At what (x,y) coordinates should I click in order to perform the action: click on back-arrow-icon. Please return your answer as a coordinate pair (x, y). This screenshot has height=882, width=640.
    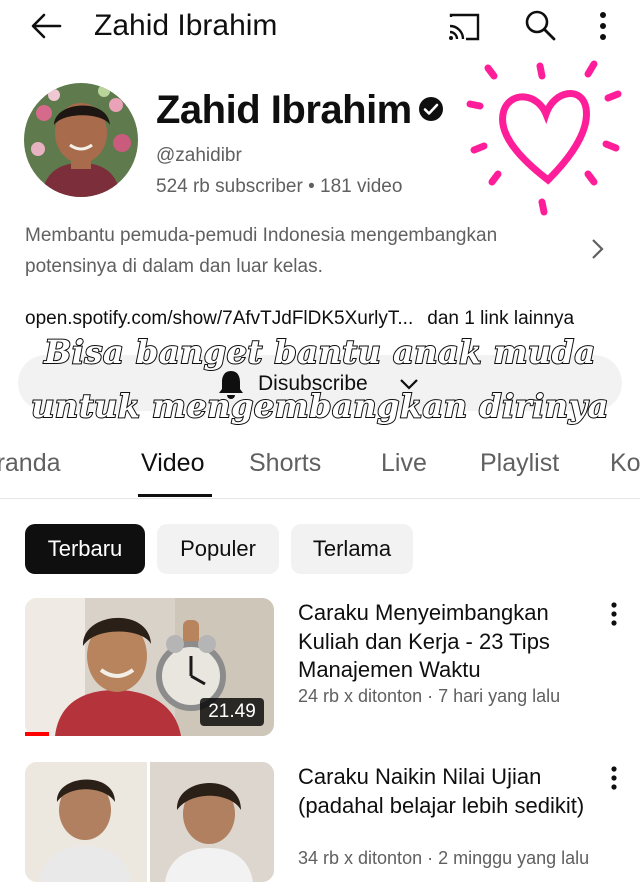
    Looking at the image, I should click on (46, 26).